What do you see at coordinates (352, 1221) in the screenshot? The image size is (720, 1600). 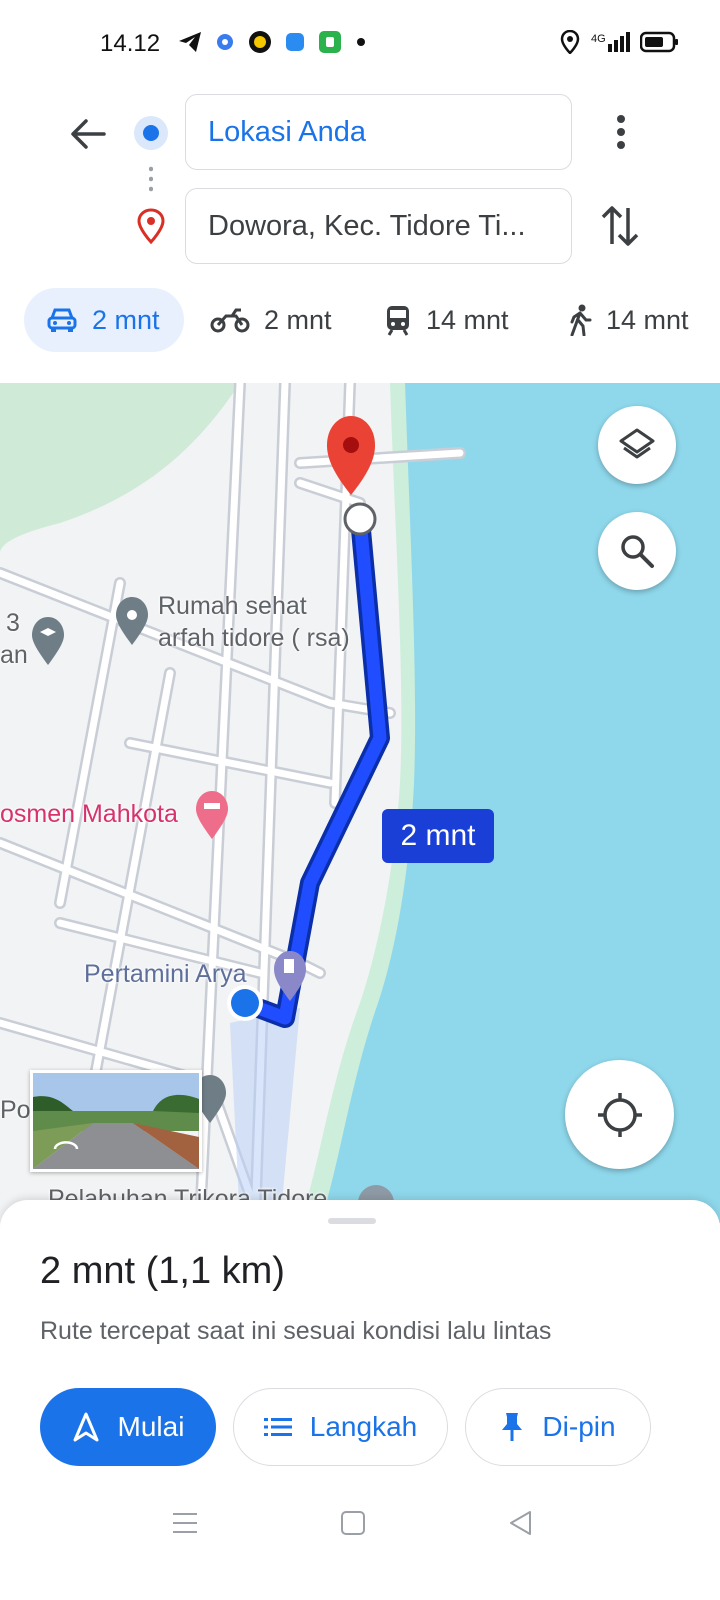 I see `sheet-drag-handle` at bounding box center [352, 1221].